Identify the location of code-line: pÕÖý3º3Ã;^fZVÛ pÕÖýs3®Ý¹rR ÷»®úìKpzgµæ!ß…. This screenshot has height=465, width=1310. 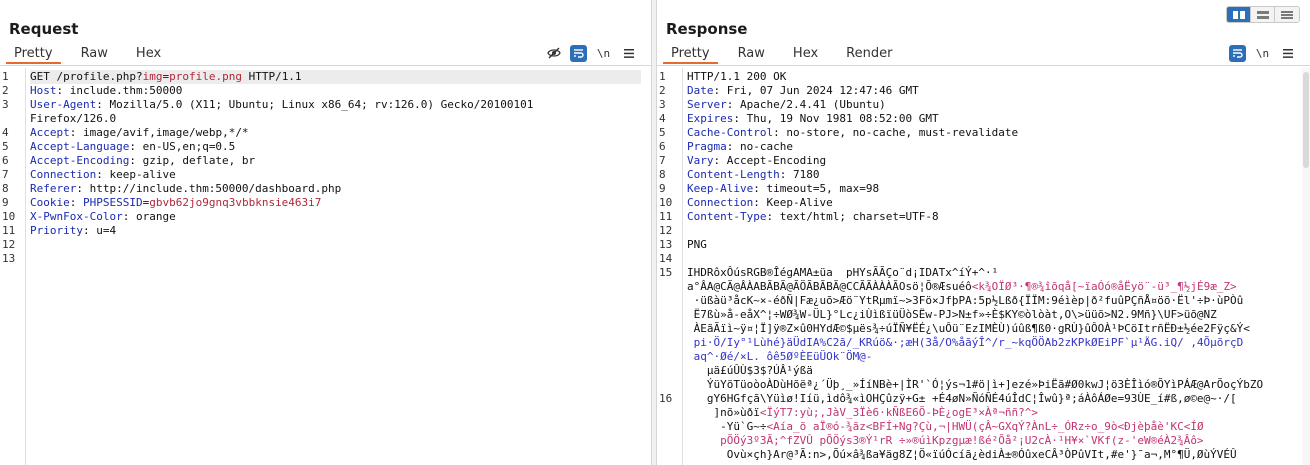
(993, 441).